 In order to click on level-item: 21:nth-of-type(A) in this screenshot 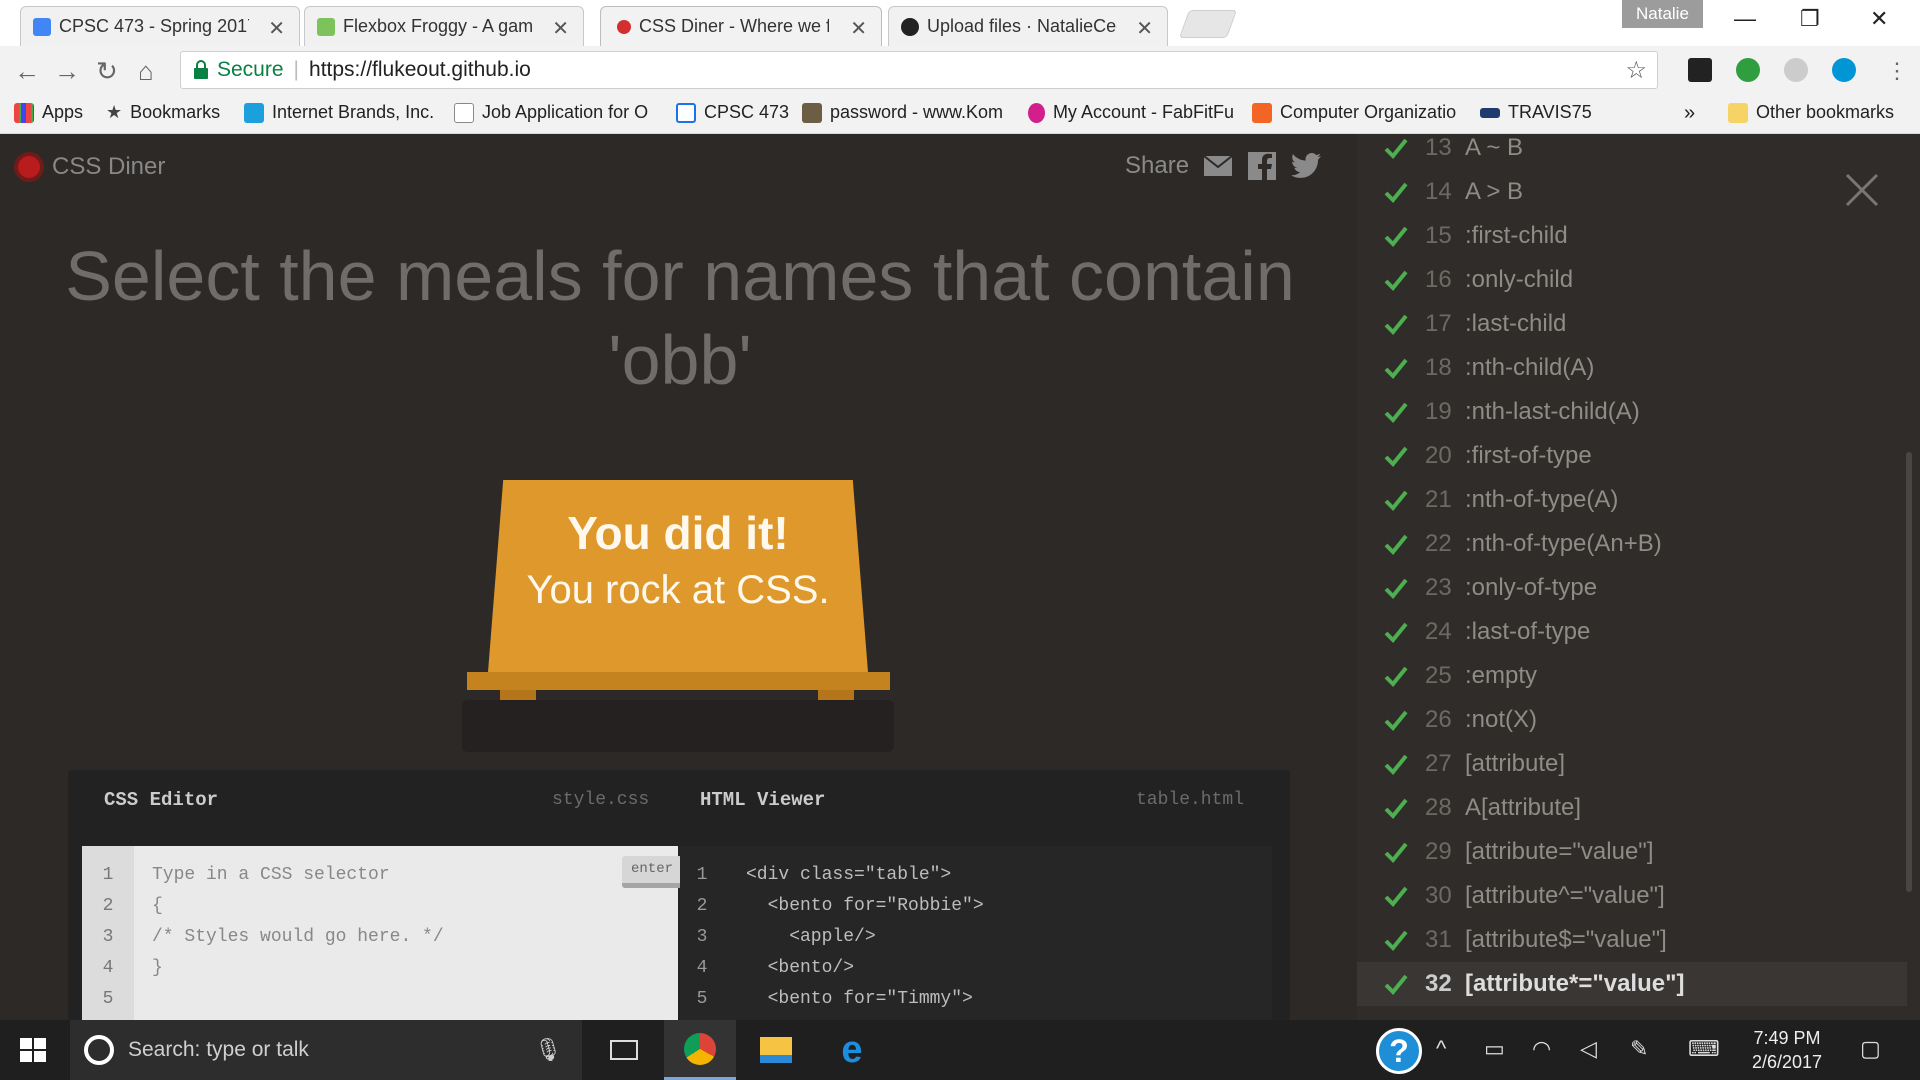, I will do `click(1632, 500)`.